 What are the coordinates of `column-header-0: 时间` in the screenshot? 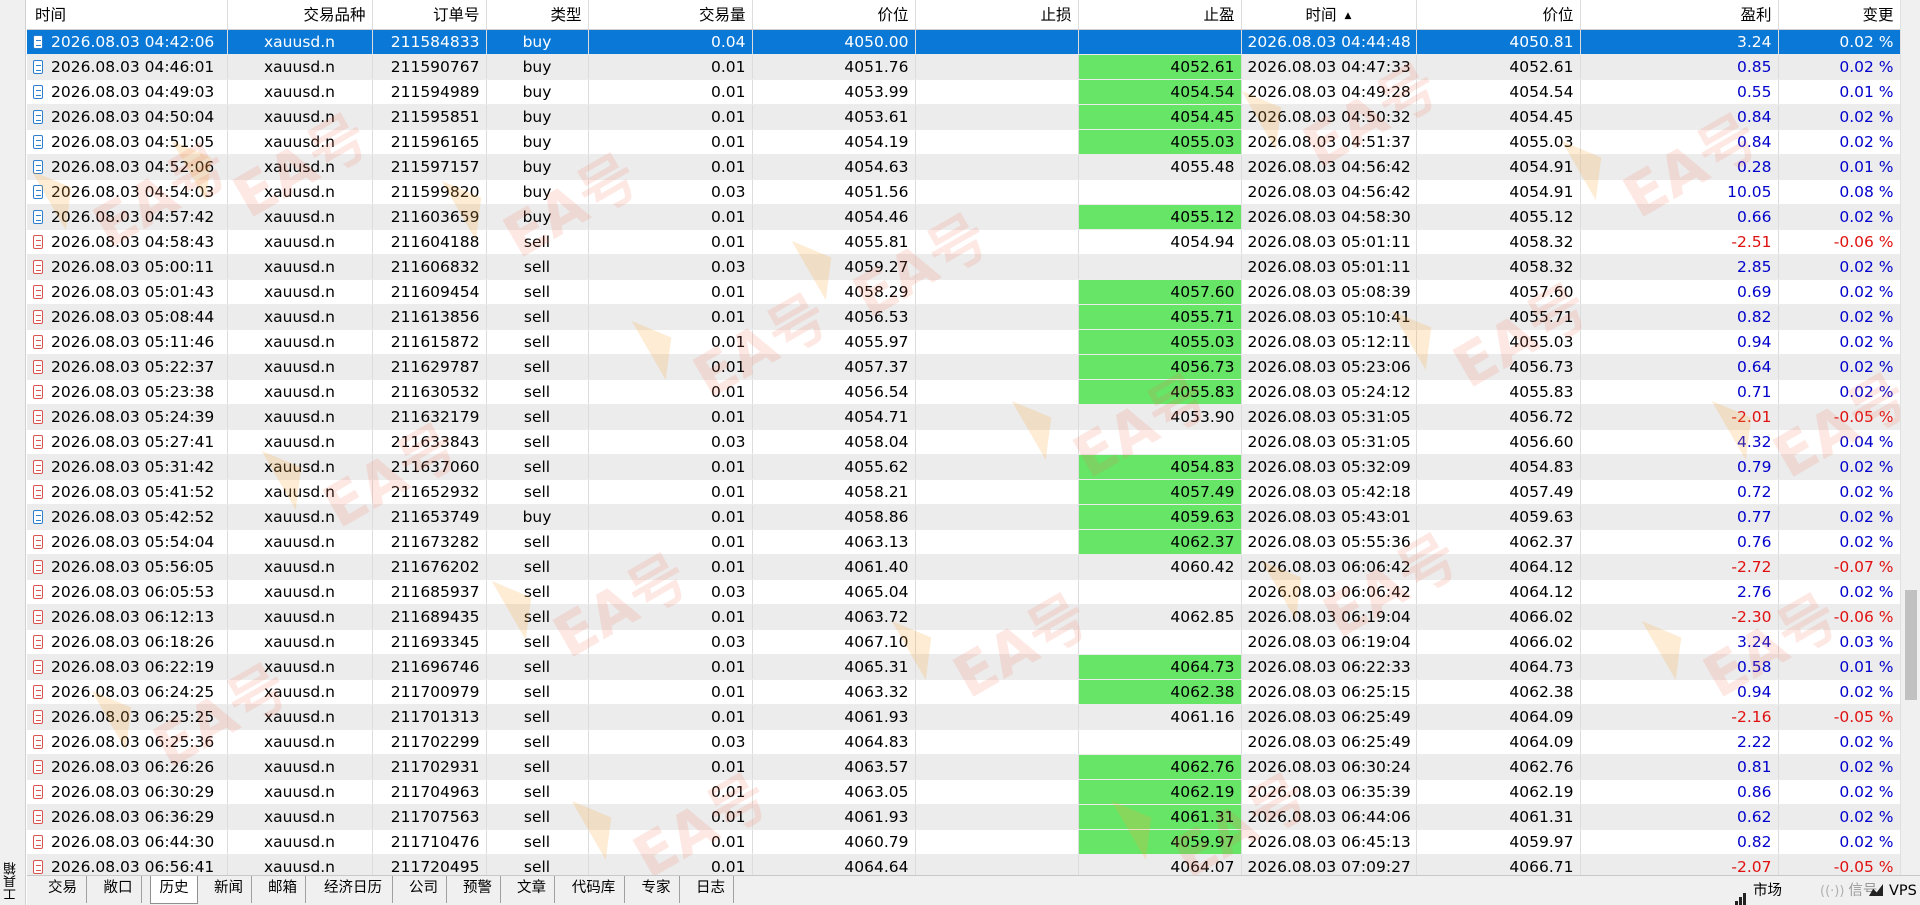 It's located at (127, 15).